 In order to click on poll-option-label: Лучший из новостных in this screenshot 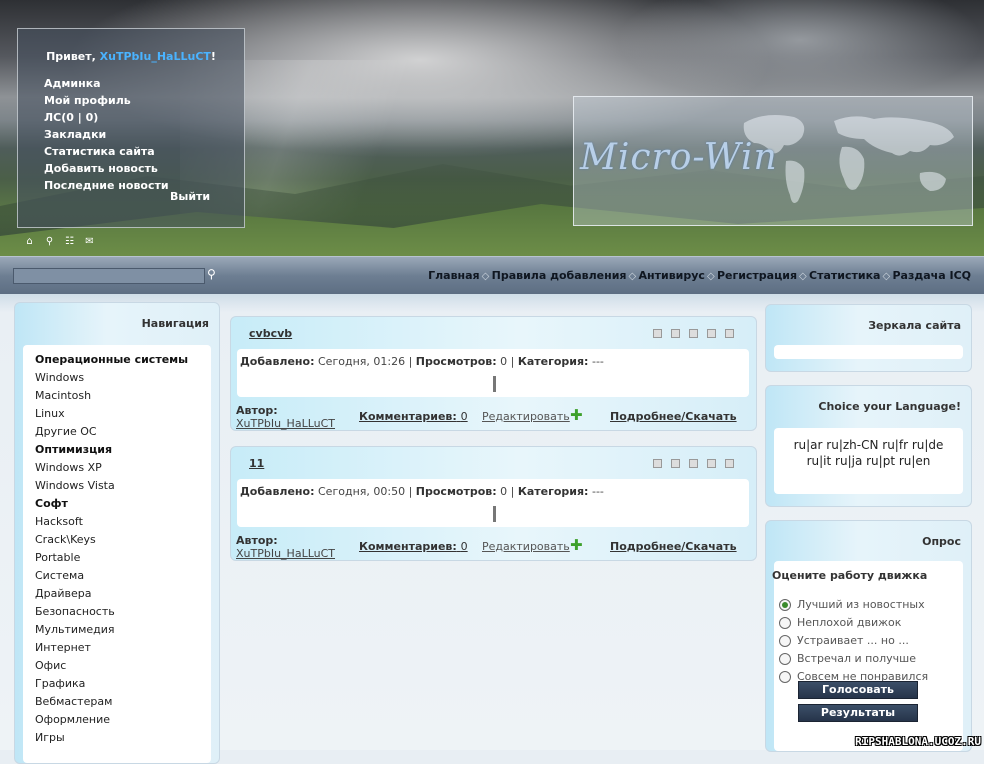, I will do `click(861, 604)`.